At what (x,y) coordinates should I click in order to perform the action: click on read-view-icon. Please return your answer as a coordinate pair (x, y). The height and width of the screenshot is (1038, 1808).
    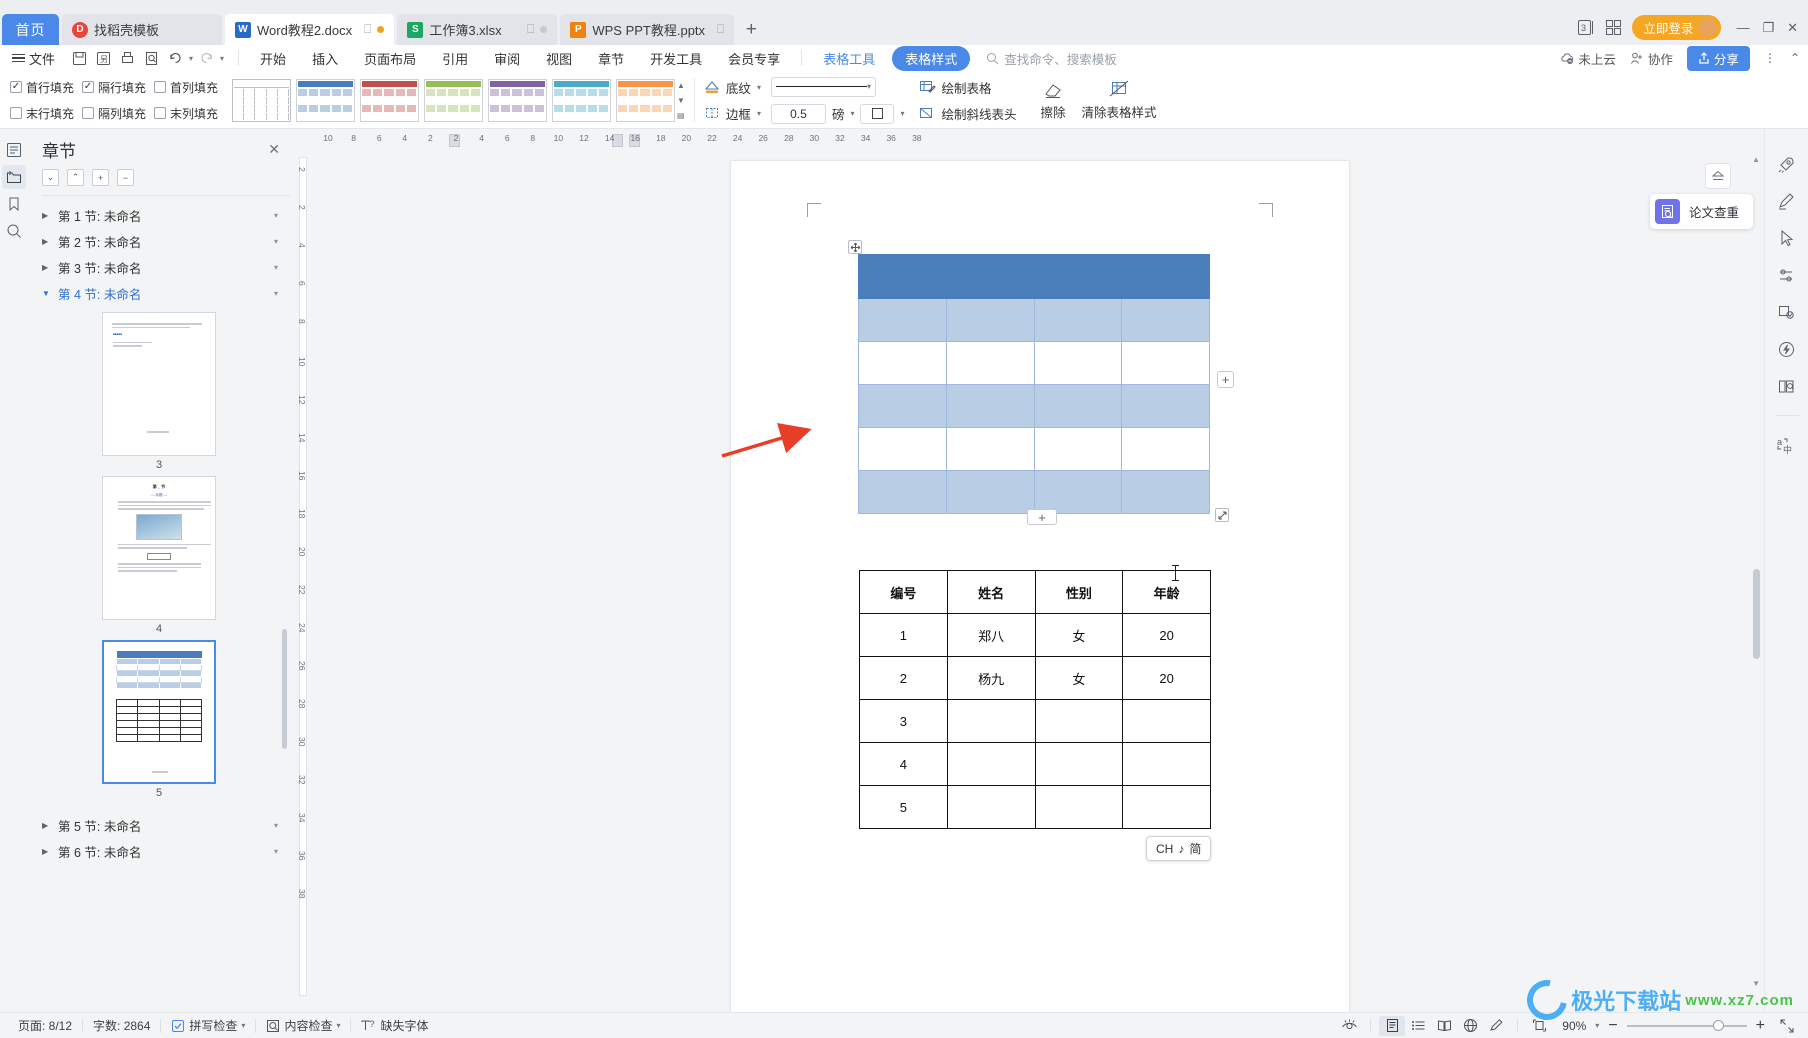
    Looking at the image, I should click on (1444, 1026).